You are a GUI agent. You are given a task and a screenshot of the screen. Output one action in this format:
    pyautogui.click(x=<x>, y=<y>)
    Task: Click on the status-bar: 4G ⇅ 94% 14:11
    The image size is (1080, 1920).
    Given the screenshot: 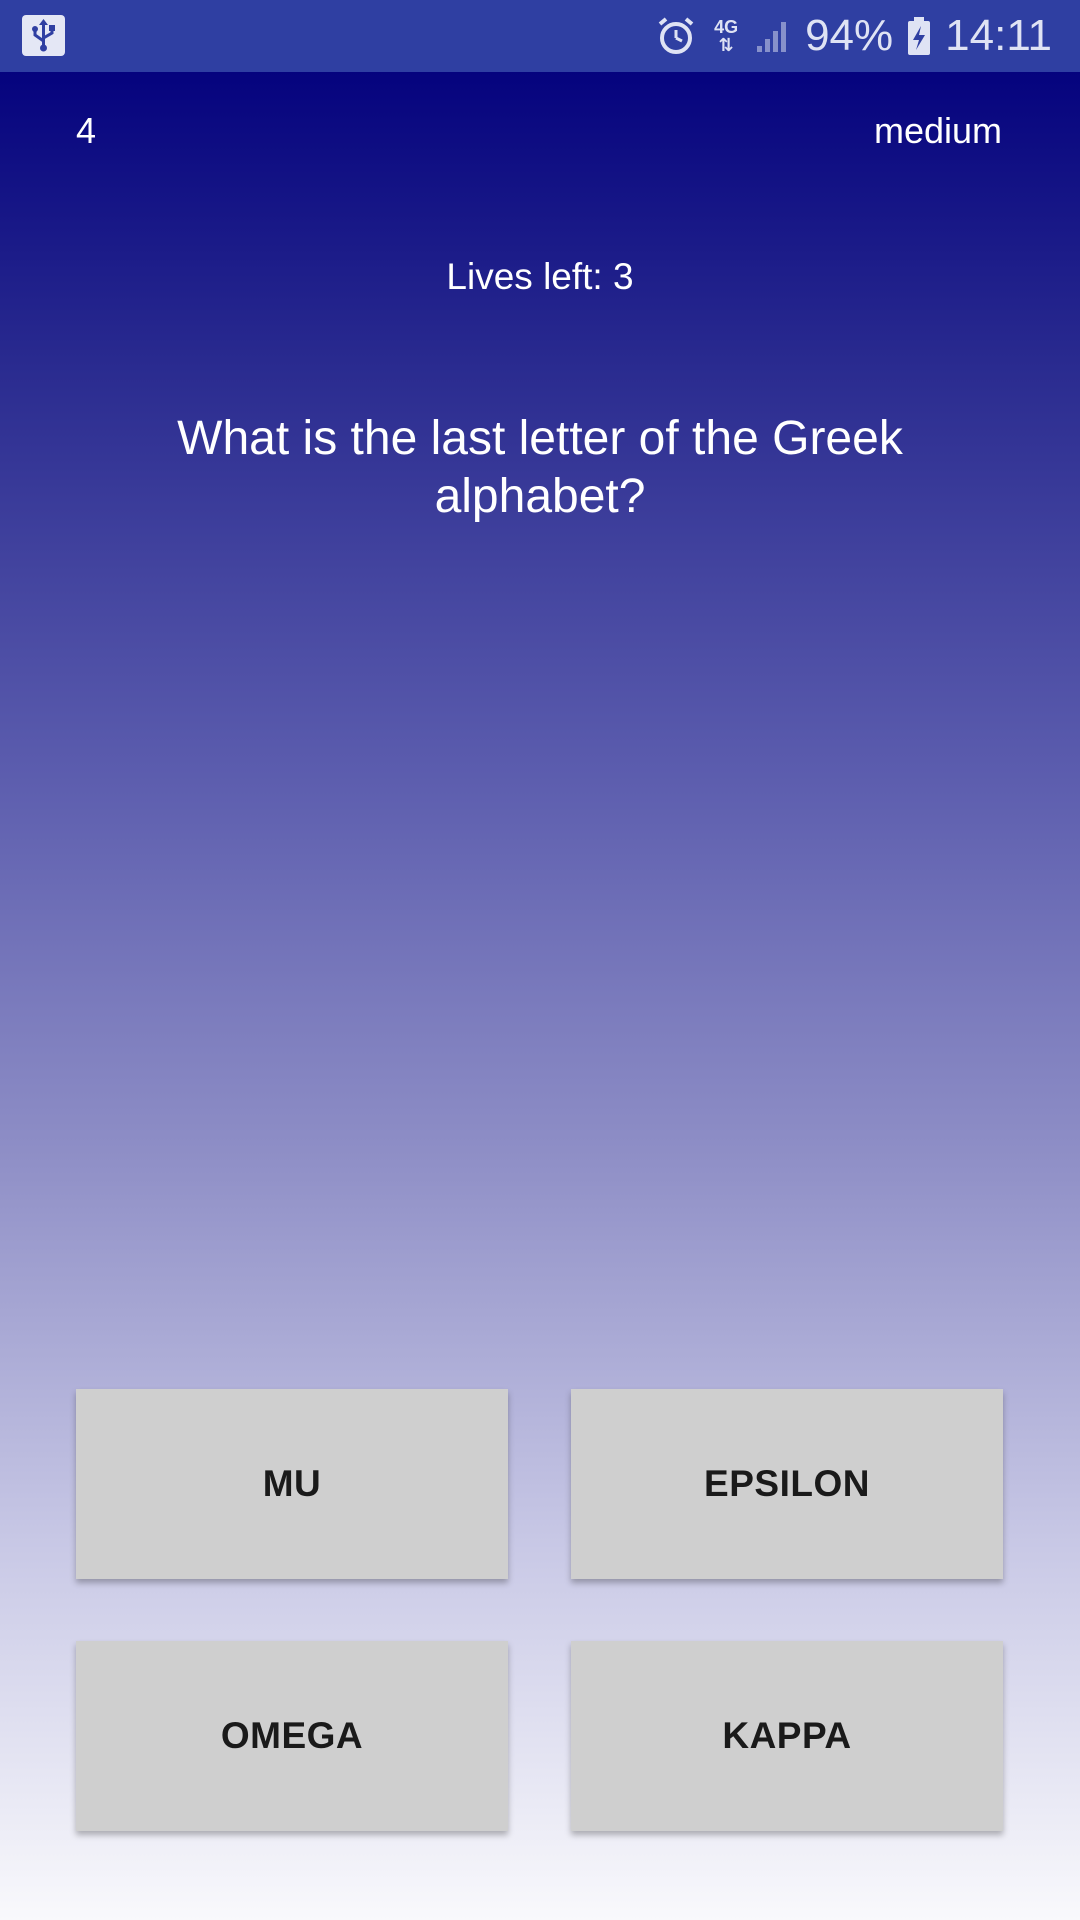 What is the action you would take?
    pyautogui.click(x=540, y=36)
    